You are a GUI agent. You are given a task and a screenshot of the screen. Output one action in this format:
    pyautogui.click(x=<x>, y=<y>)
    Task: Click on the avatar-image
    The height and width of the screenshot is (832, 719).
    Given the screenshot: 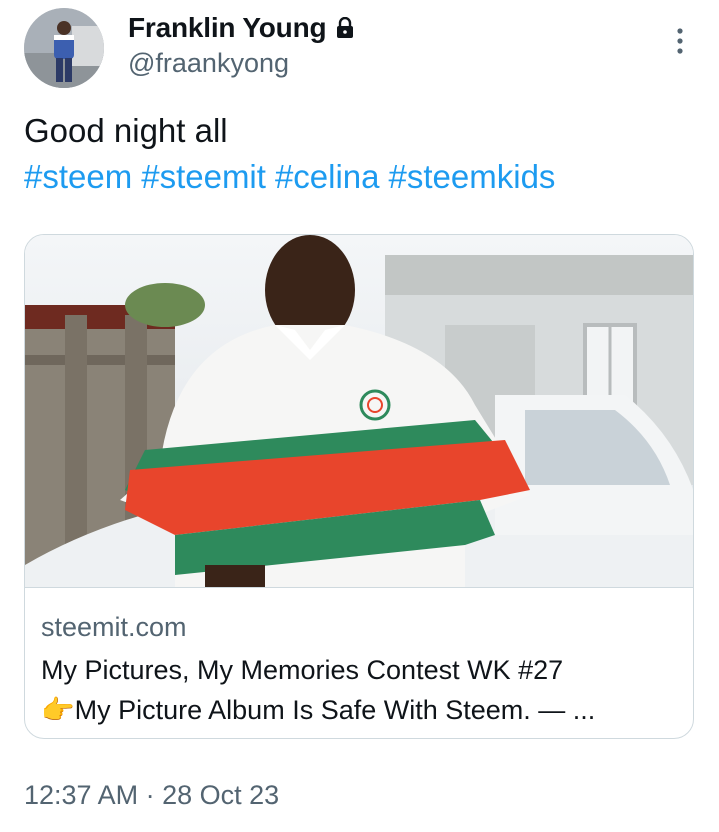 What is the action you would take?
    pyautogui.click(x=64, y=48)
    